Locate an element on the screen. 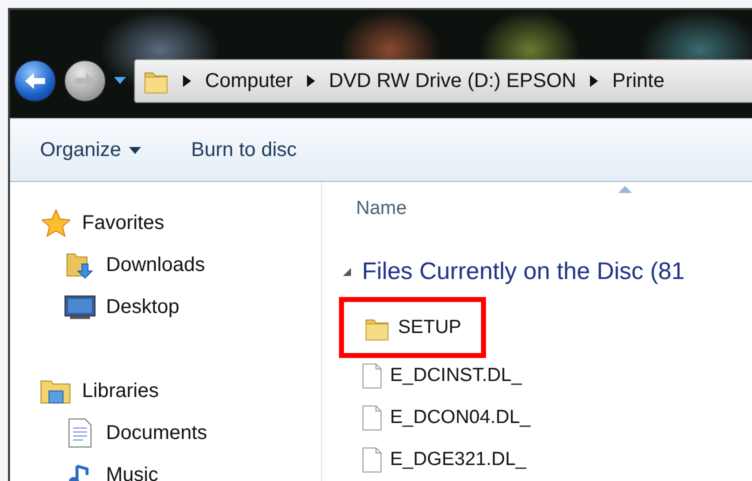  expanded-triangle-icon is located at coordinates (347, 271).